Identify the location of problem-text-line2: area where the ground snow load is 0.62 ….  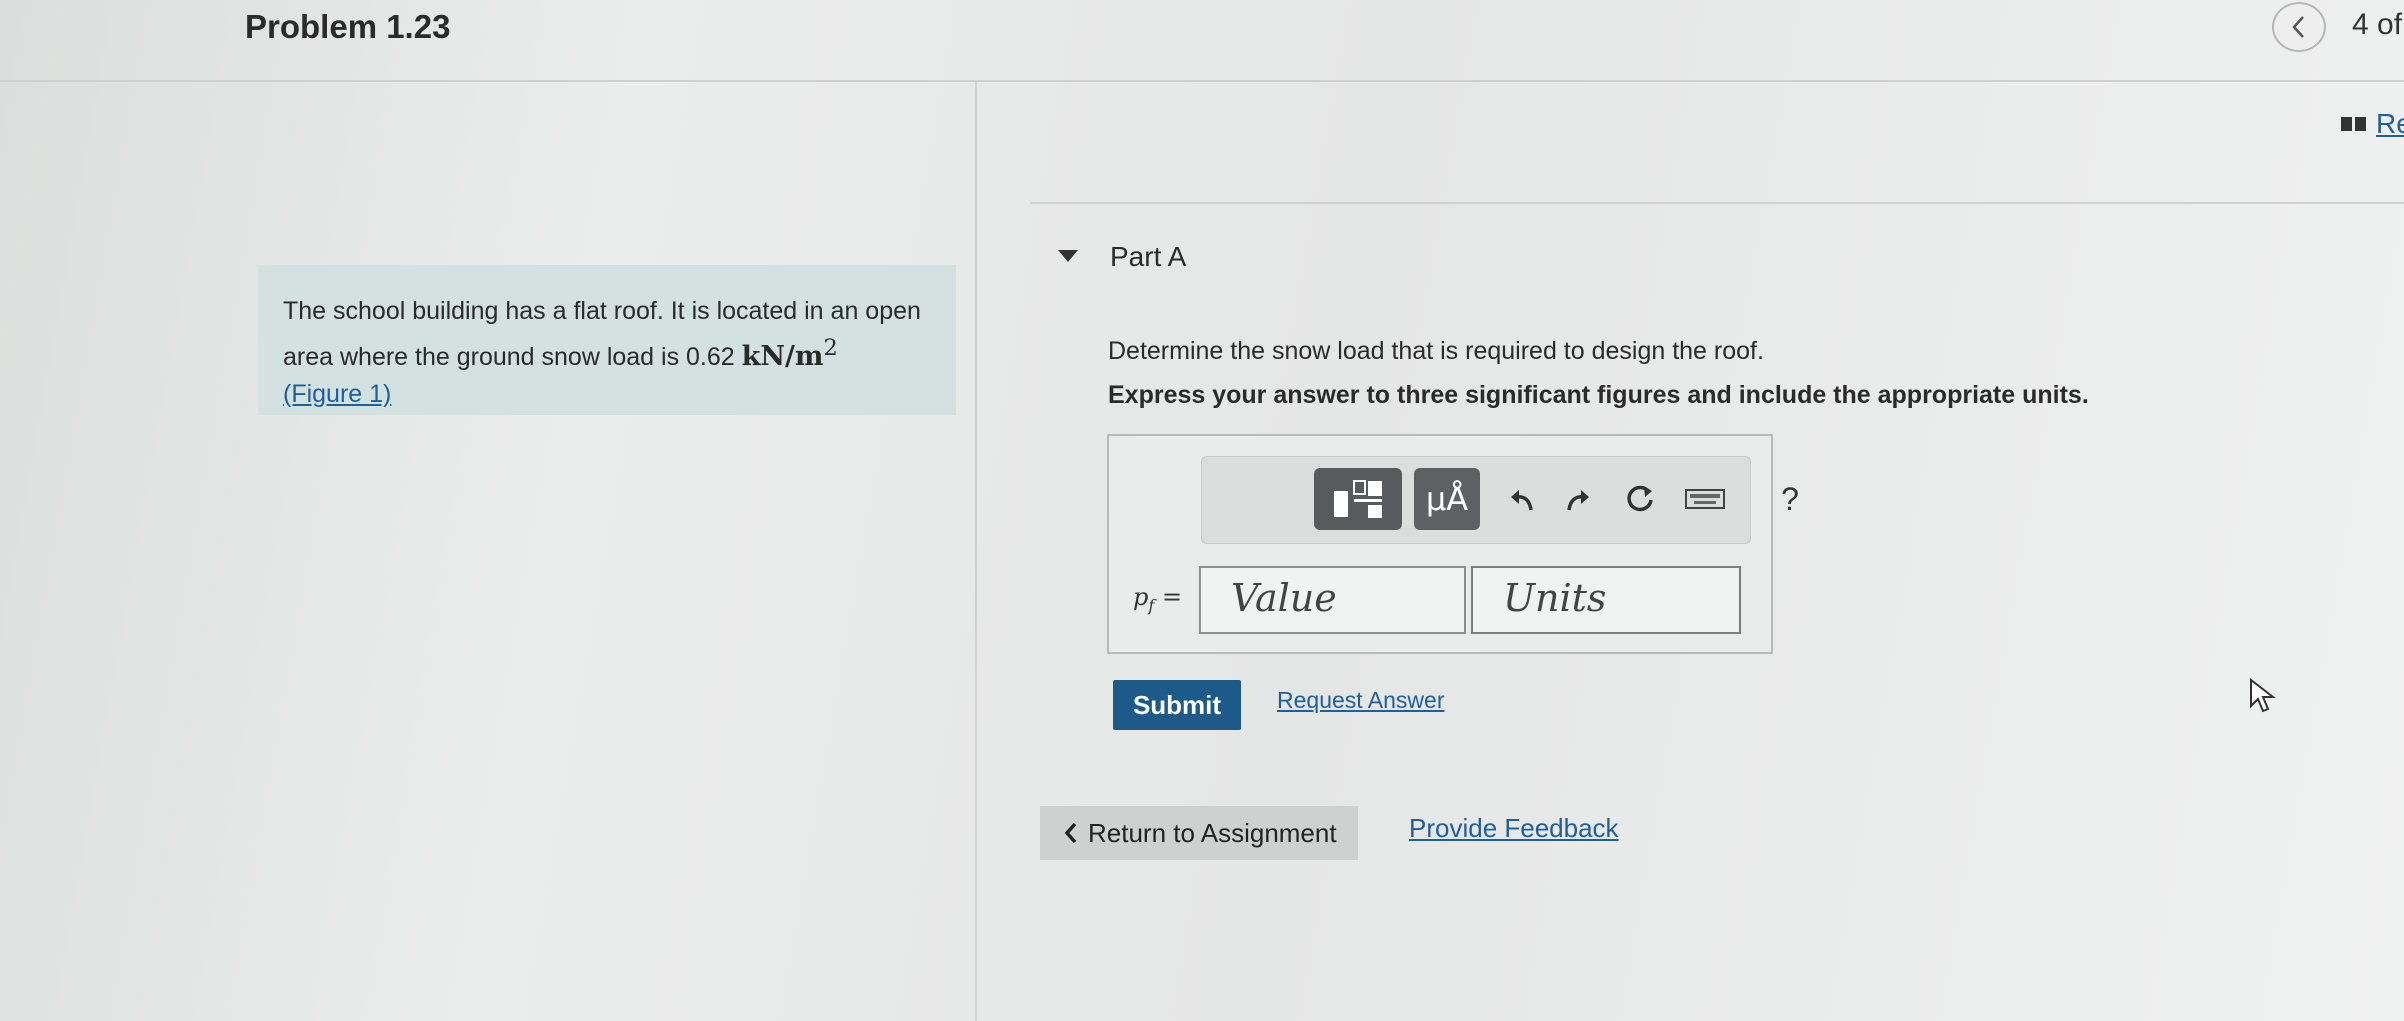
(607, 353).